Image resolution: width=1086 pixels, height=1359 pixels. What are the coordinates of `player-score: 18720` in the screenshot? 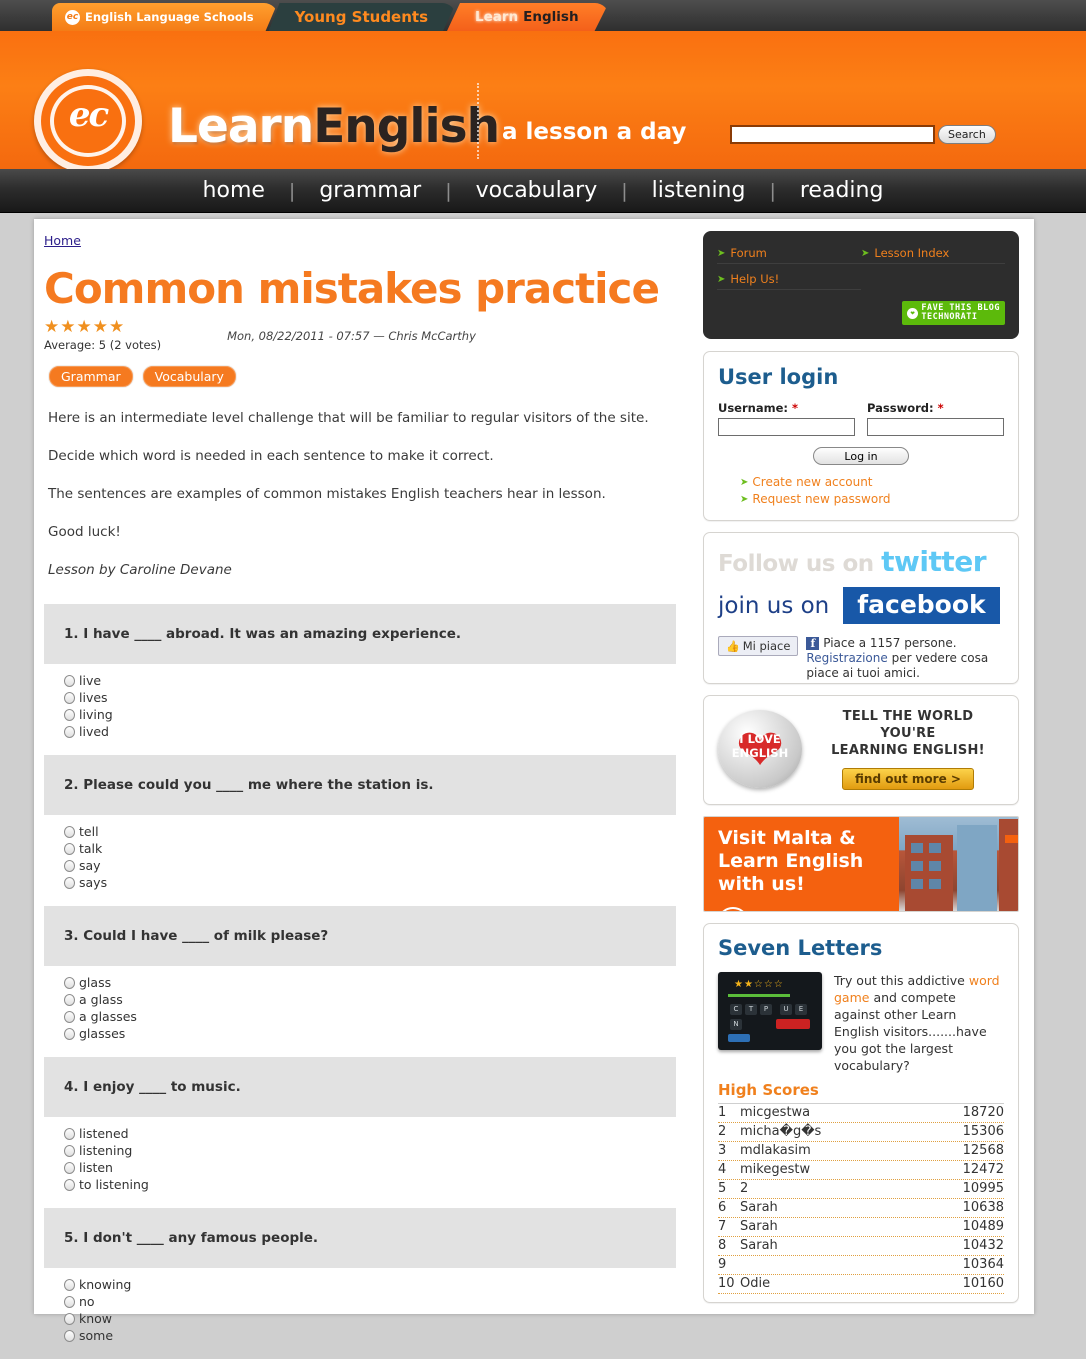 It's located at (983, 1112).